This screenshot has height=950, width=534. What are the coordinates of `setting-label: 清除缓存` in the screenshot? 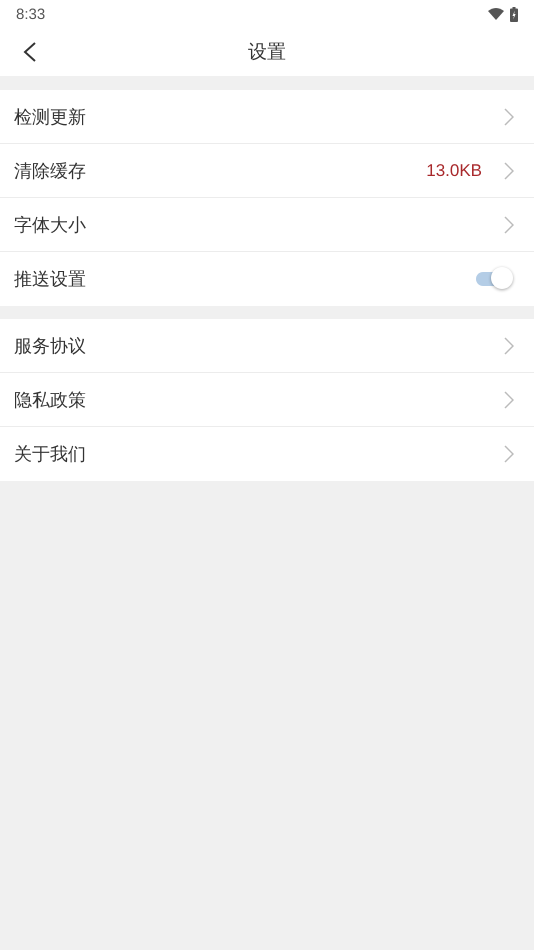 It's located at (50, 171).